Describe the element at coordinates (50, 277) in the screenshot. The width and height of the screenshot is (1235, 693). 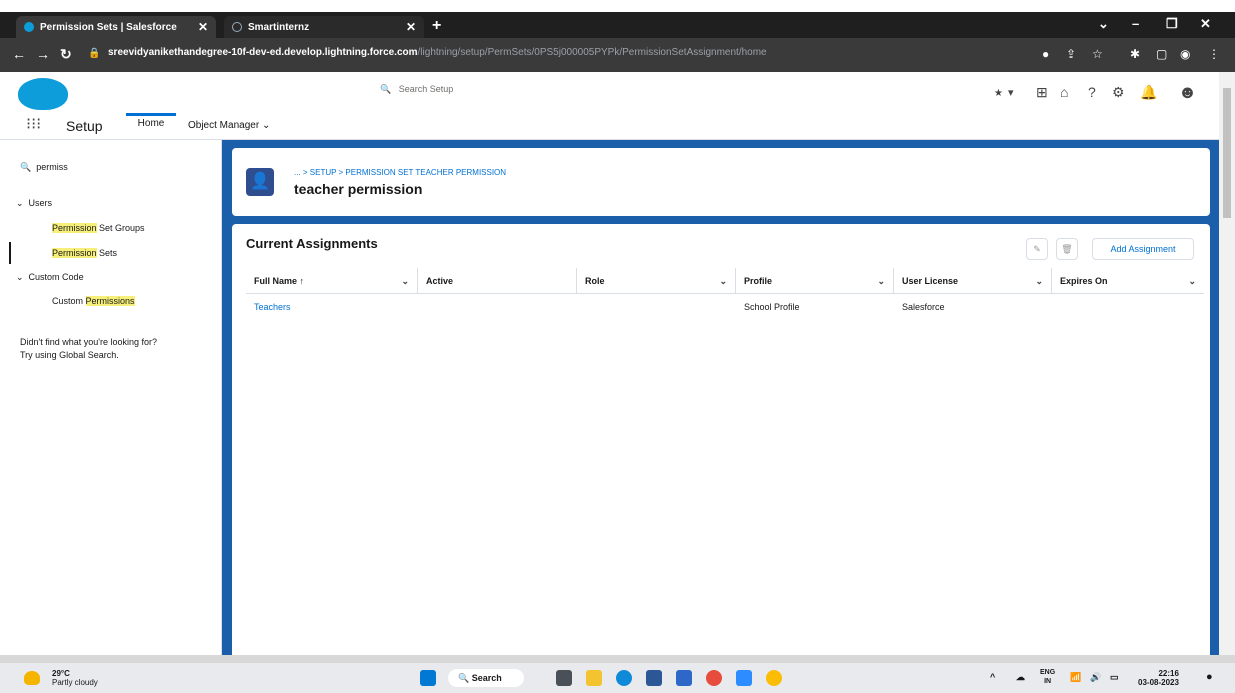
I see `sidebar-section-custom-code: ⌄ Custom Code` at that location.